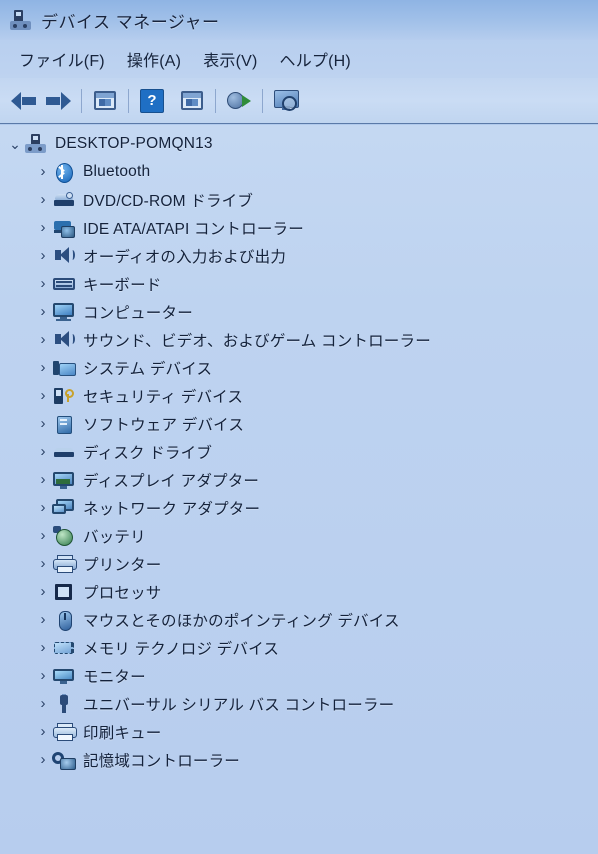  I want to click on toolbar-back, so click(24, 101).